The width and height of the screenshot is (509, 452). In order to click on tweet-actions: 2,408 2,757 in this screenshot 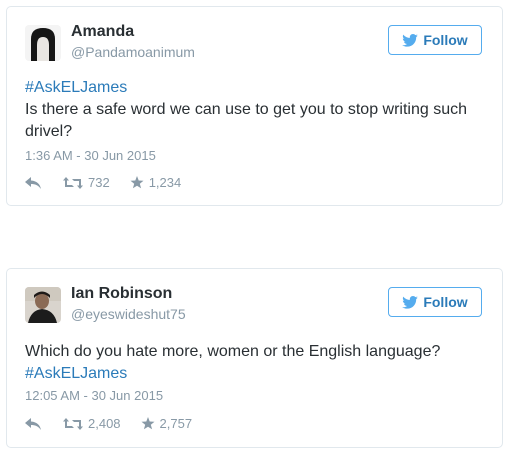, I will do `click(118, 423)`.